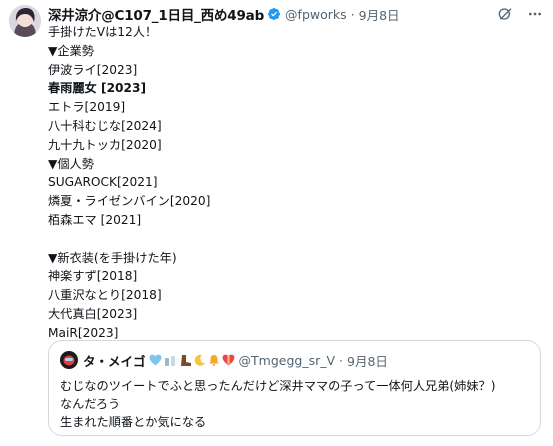 This screenshot has height=446, width=553. What do you see at coordinates (103, 32) in the screenshot?
I see `post-body-line: 手掛けたVは12人！` at bounding box center [103, 32].